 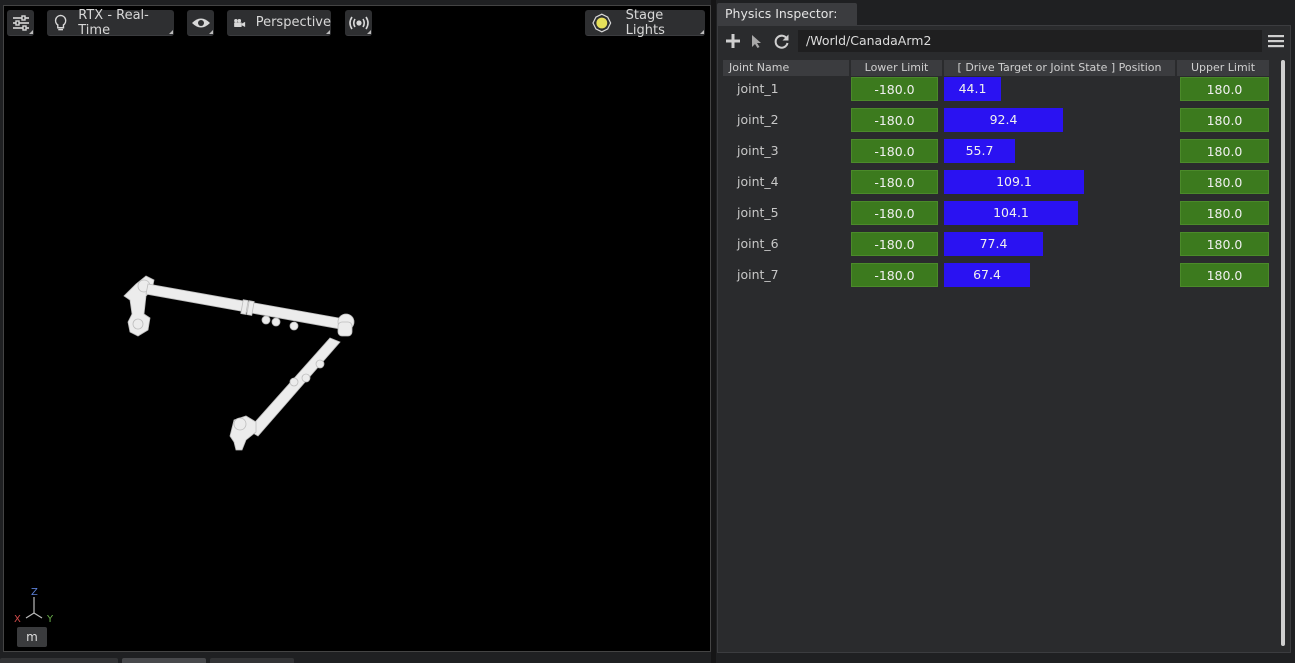 What do you see at coordinates (239, 359) in the screenshot?
I see `canadaarm2-model` at bounding box center [239, 359].